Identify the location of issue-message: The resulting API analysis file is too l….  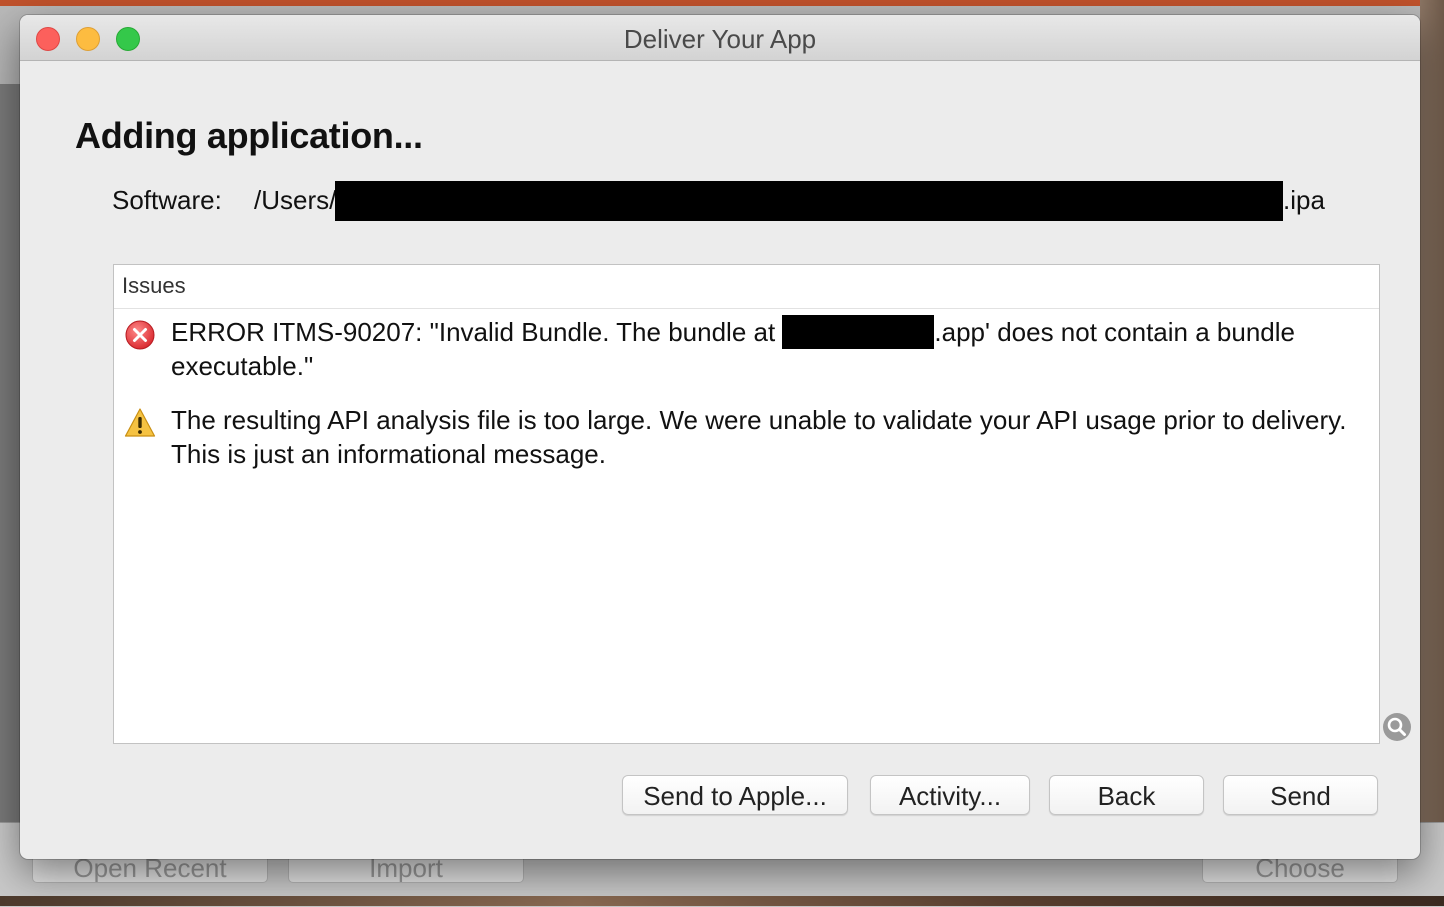
(759, 437).